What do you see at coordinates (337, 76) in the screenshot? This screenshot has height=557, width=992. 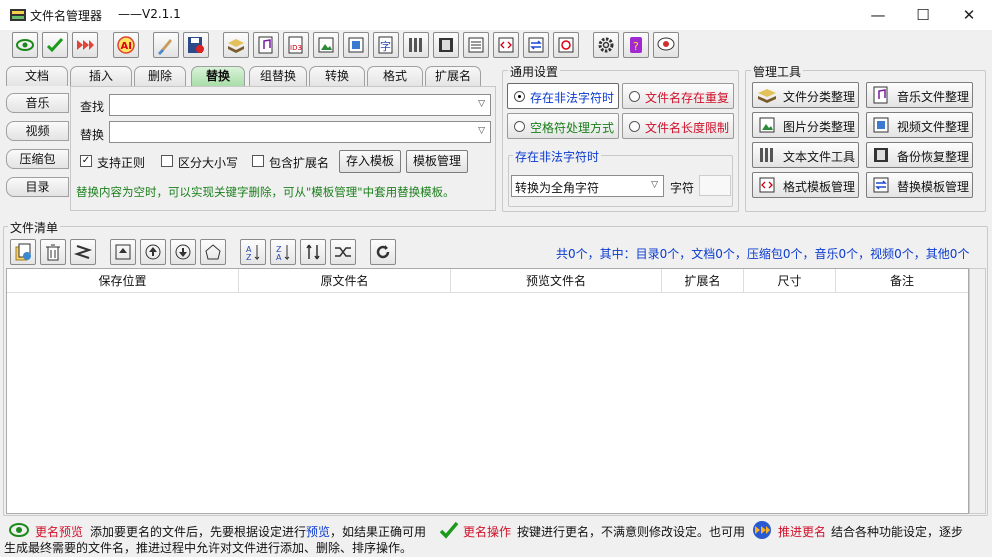 I see `tab-convert: 转换` at bounding box center [337, 76].